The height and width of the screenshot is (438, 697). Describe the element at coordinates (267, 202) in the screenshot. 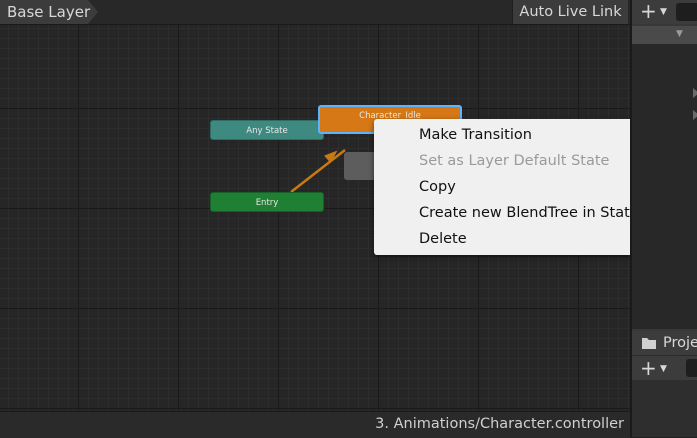

I see `state-node-entry: Entry` at that location.